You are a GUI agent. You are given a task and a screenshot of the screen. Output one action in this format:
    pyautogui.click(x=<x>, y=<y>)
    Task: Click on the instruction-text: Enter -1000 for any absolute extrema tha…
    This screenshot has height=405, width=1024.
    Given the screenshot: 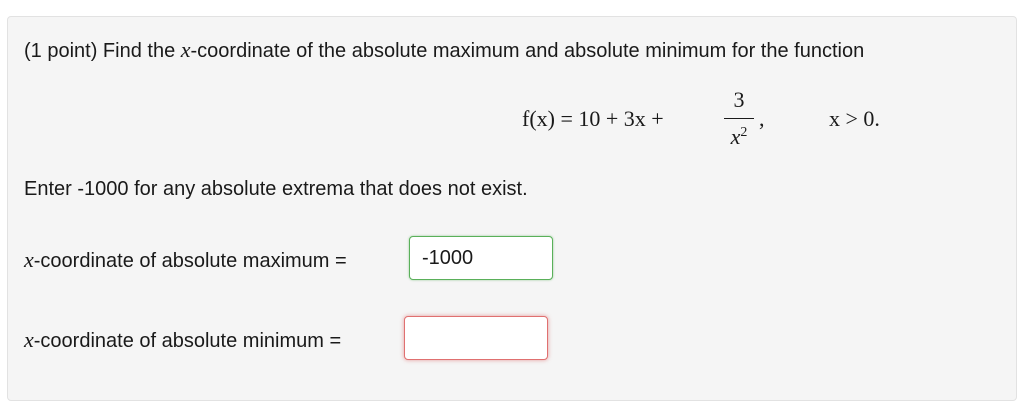 What is the action you would take?
    pyautogui.click(x=276, y=189)
    